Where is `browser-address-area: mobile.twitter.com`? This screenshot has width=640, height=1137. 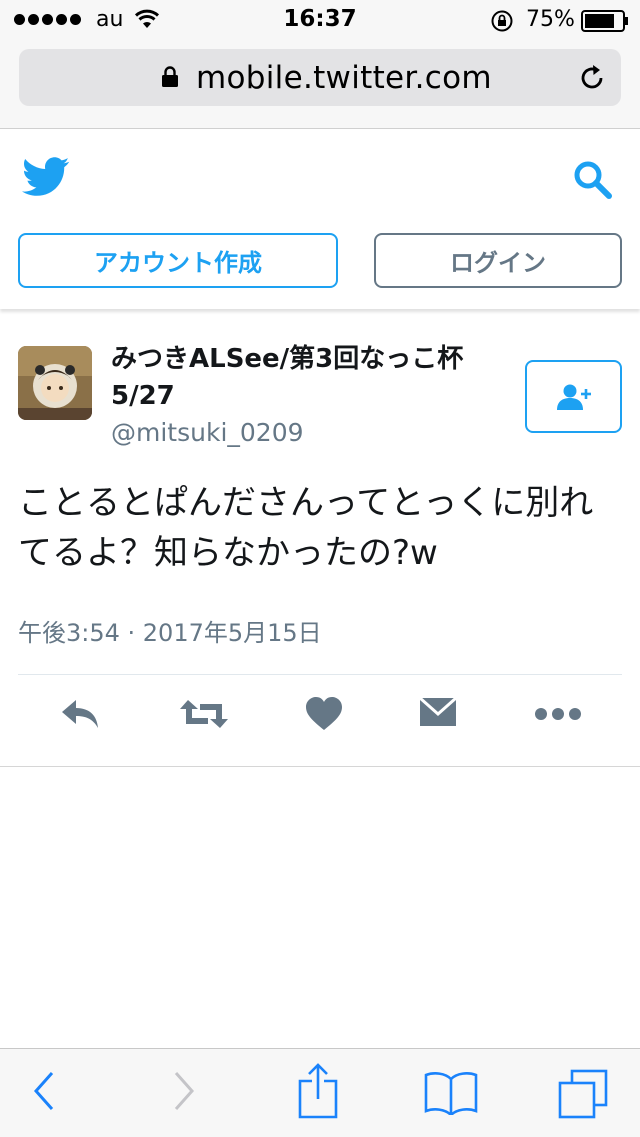
browser-address-area: mobile.twitter.com is located at coordinates (320, 84).